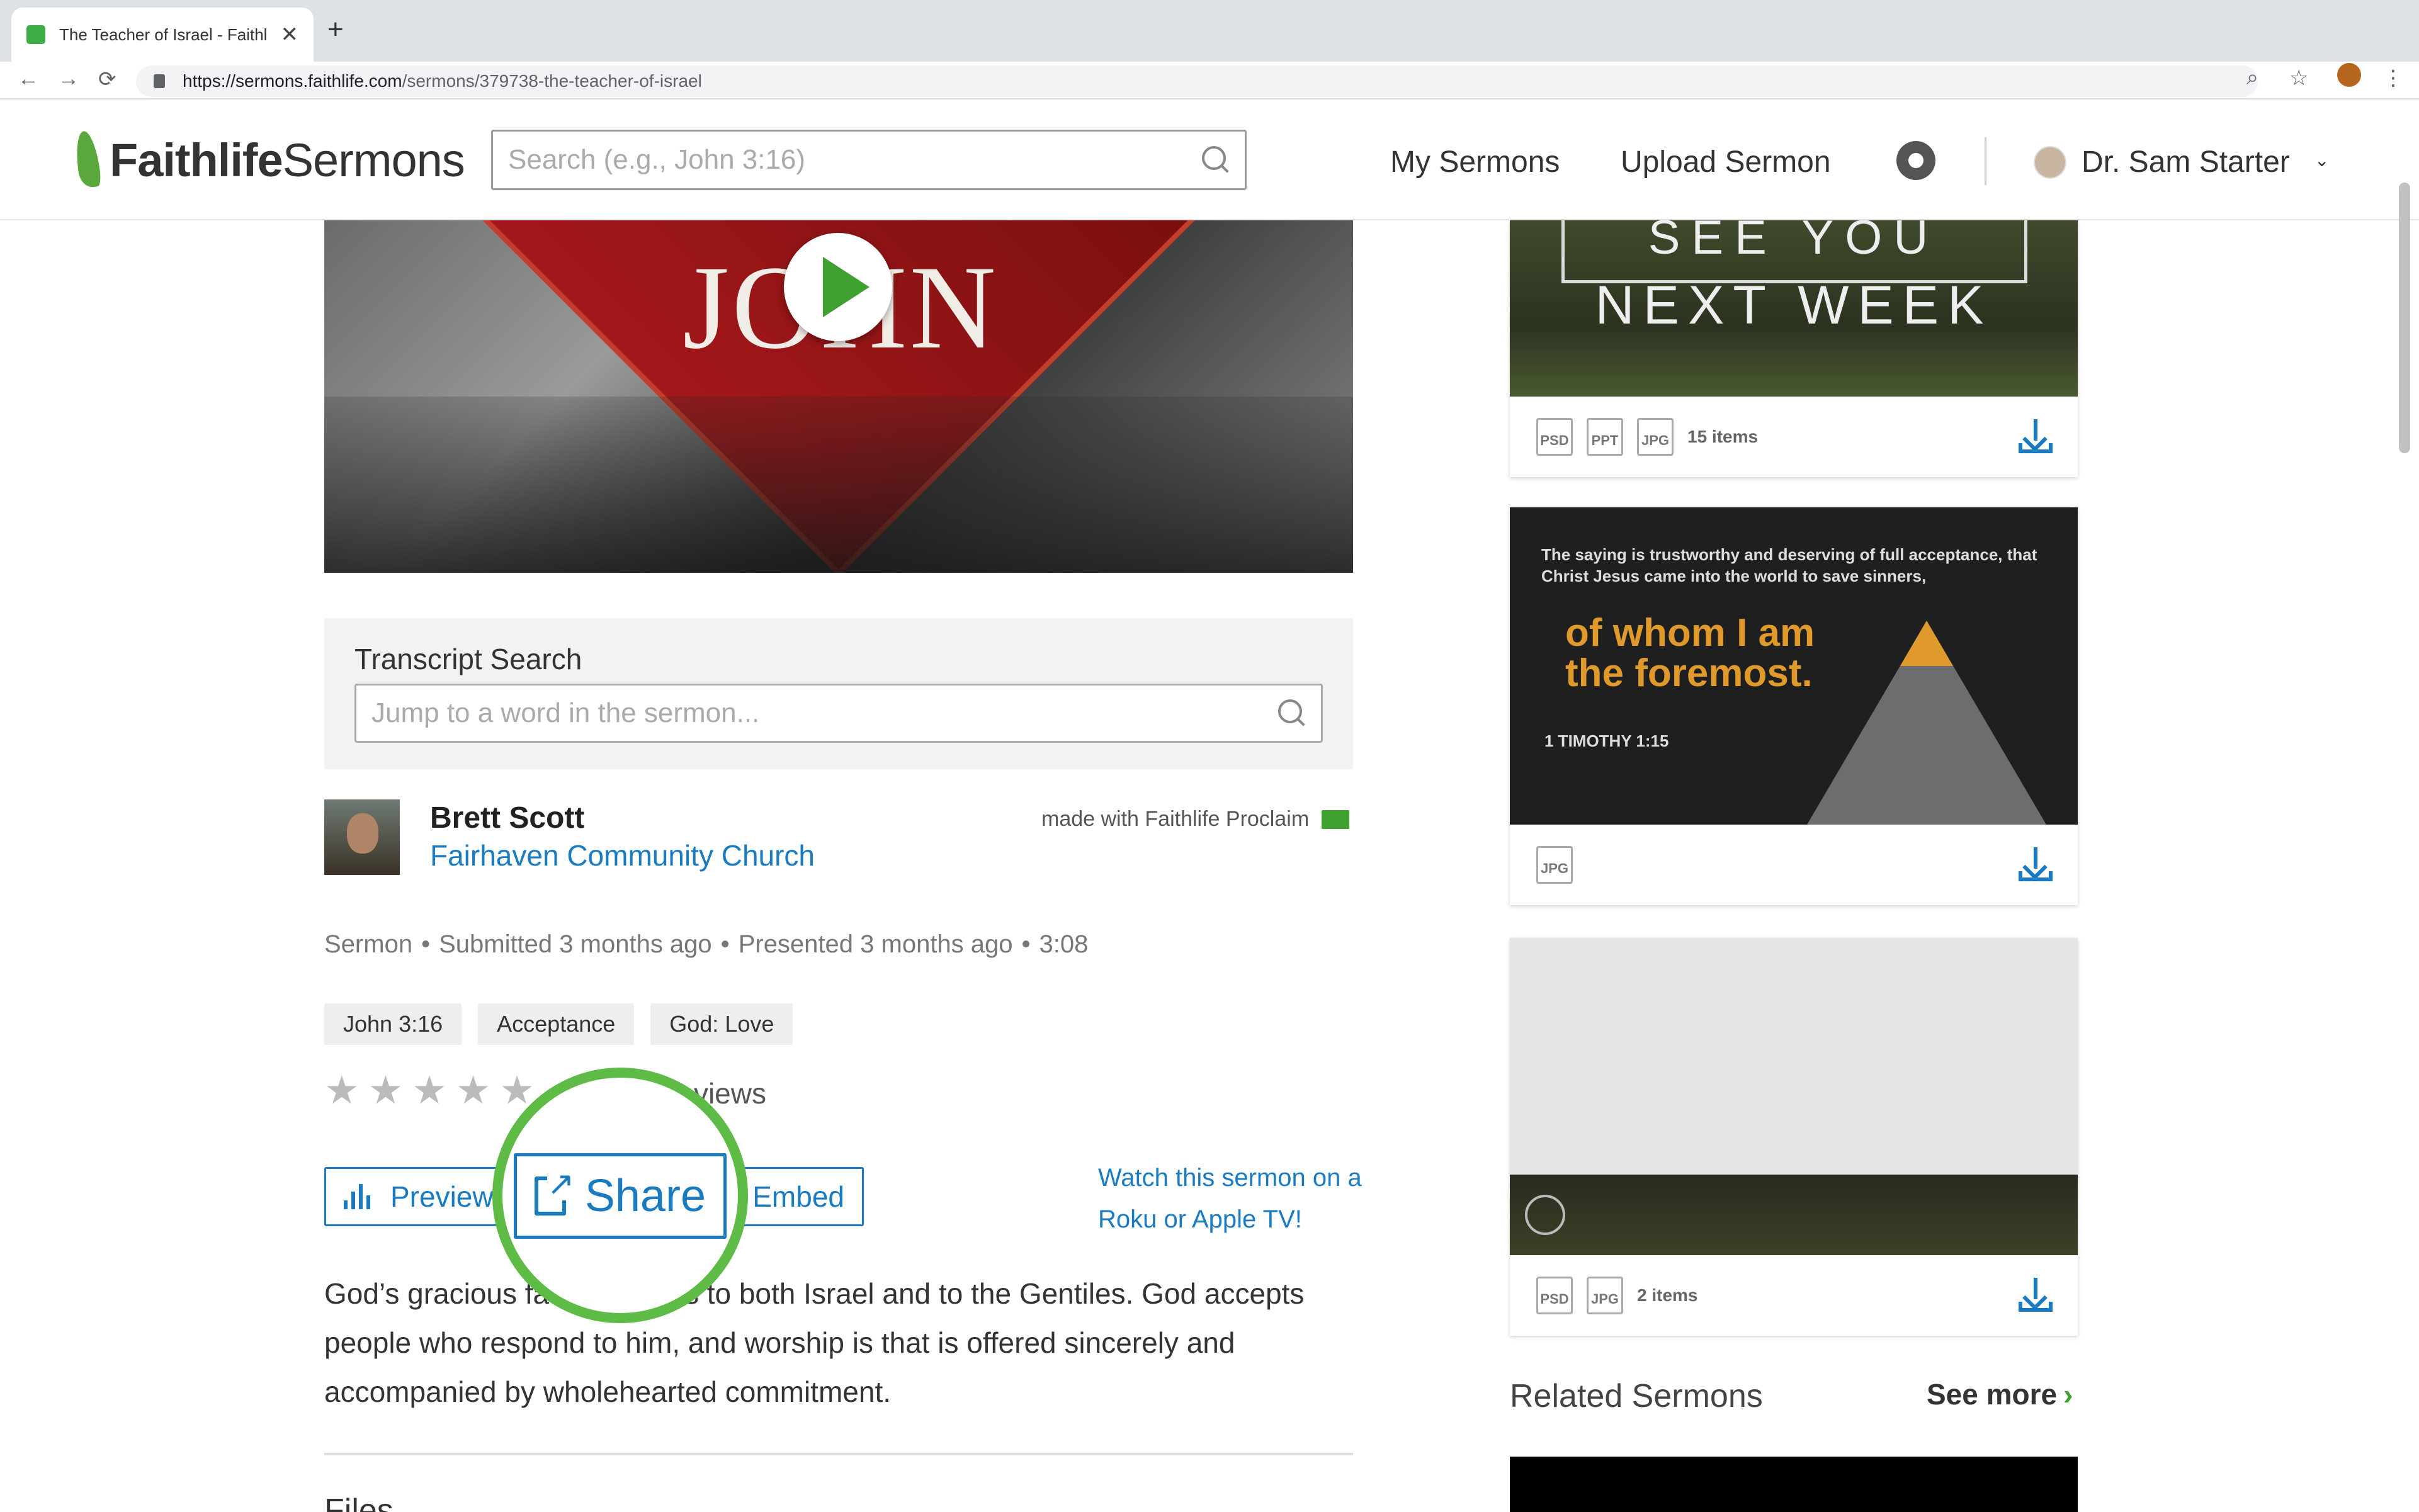 Image resolution: width=2419 pixels, height=1512 pixels. Describe the element at coordinates (2349, 75) in the screenshot. I see `browser-profile-avatar` at that location.